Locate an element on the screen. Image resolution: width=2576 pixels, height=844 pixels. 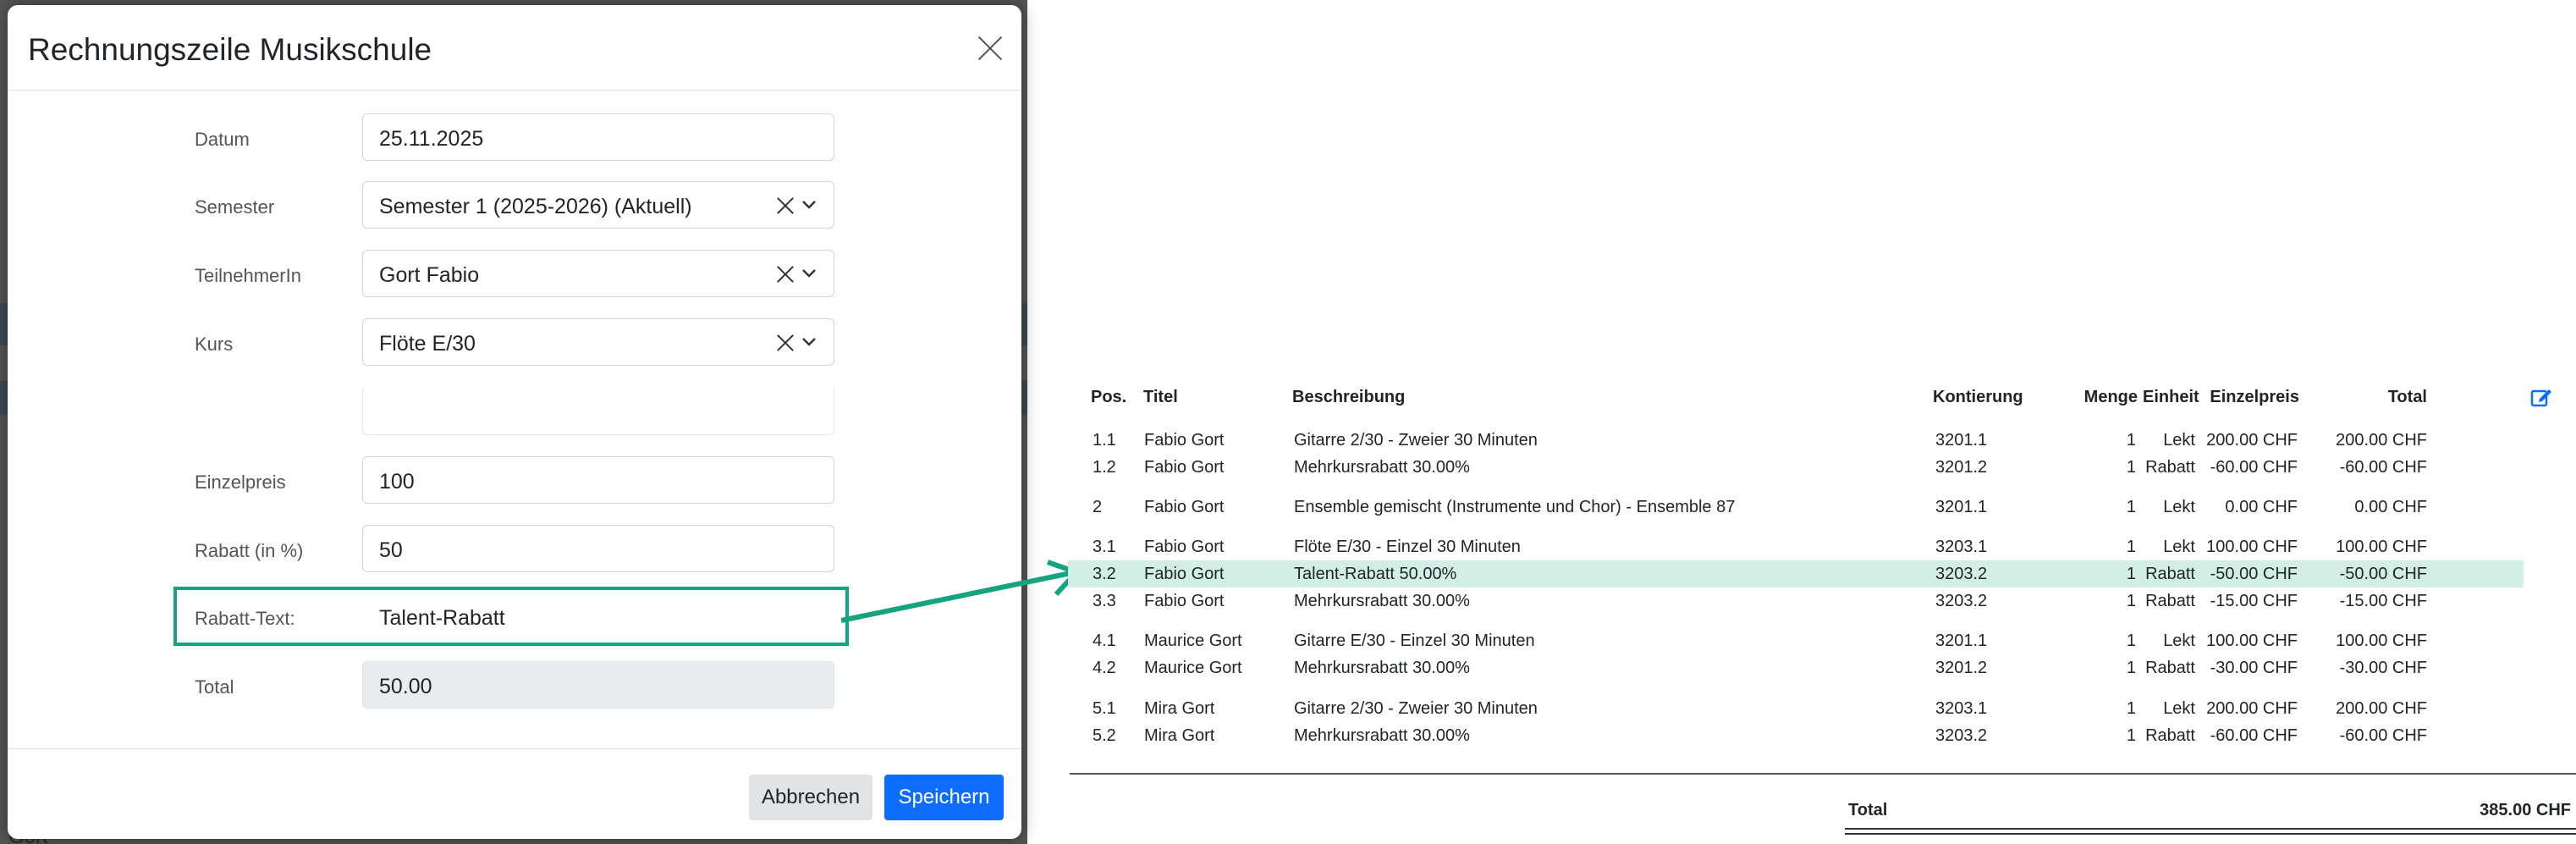
cell-total: 200.00 CHF is located at coordinates (2381, 440).